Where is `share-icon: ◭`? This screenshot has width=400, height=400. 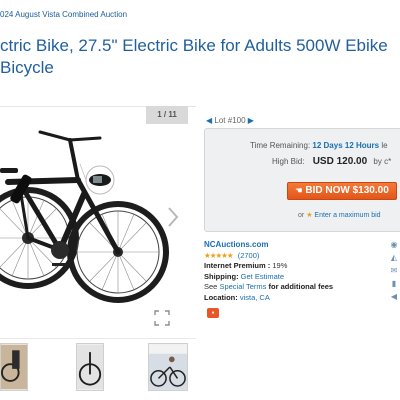 share-icon: ◭ is located at coordinates (394, 259).